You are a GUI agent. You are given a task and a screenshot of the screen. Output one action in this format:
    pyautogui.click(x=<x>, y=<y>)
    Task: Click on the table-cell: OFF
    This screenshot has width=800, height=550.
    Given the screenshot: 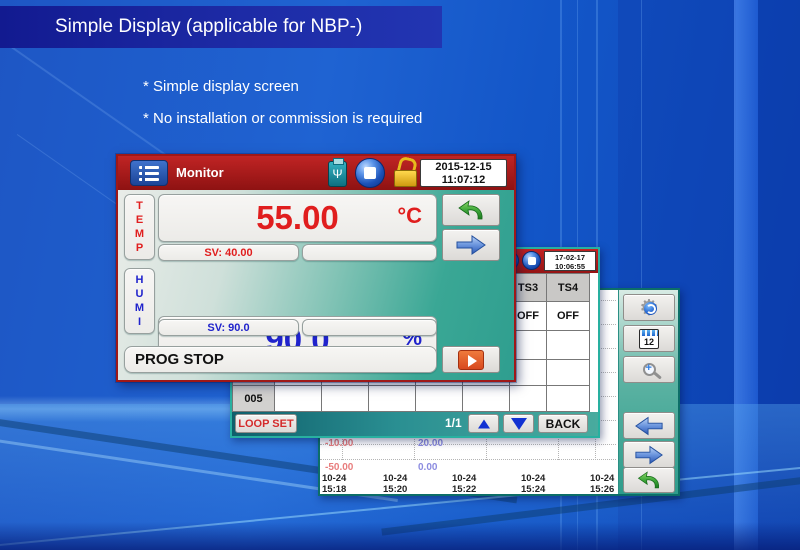 What is the action you would take?
    pyautogui.click(x=568, y=316)
    